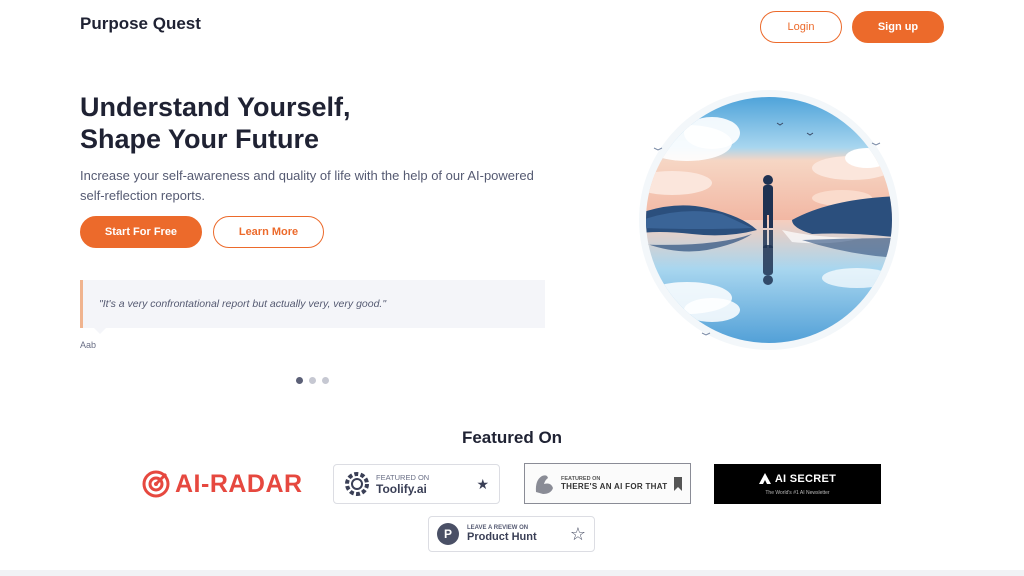 Image resolution: width=1024 pixels, height=576 pixels. Describe the element at coordinates (141, 232) in the screenshot. I see `start-for-free-button: Start For Free` at that location.